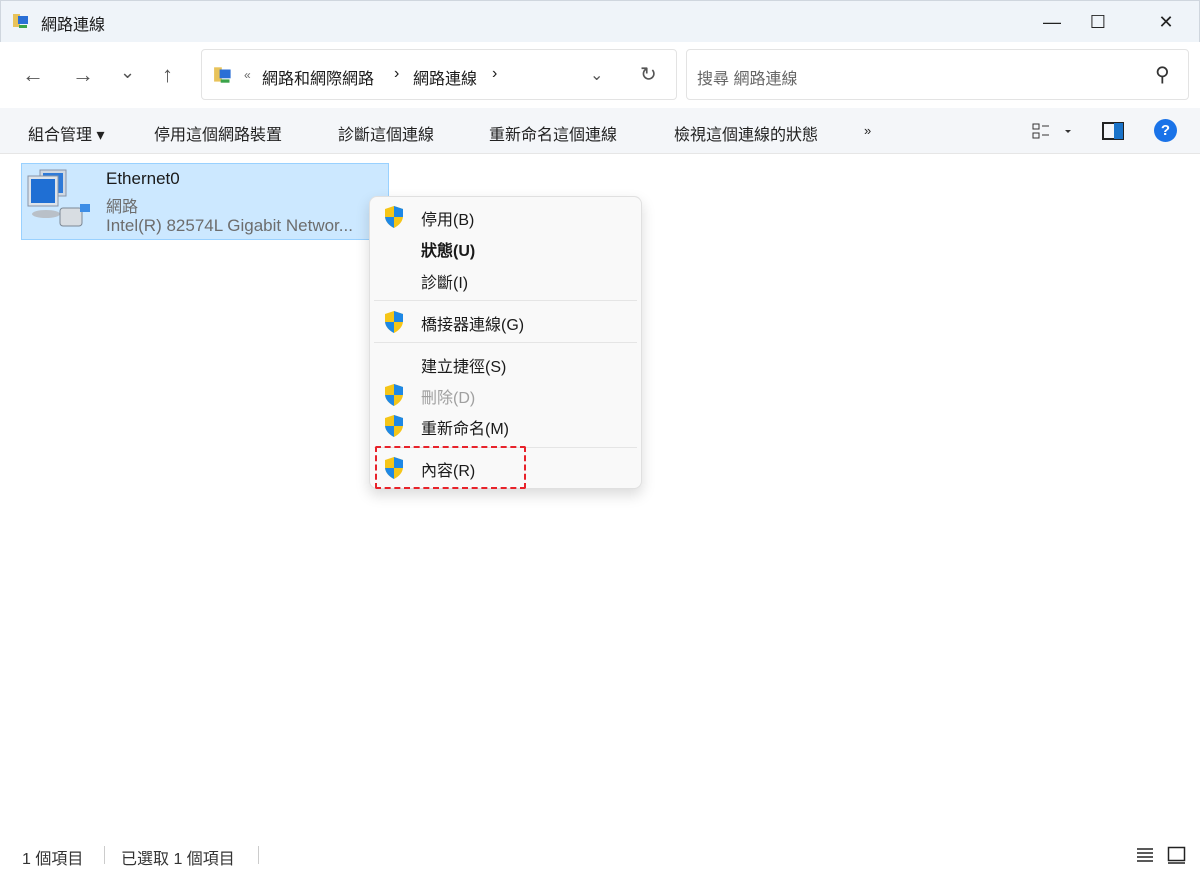 Image resolution: width=1200 pixels, height=872 pixels. What do you see at coordinates (1098, 22) in the screenshot?
I see `maximize-button: ☐` at bounding box center [1098, 22].